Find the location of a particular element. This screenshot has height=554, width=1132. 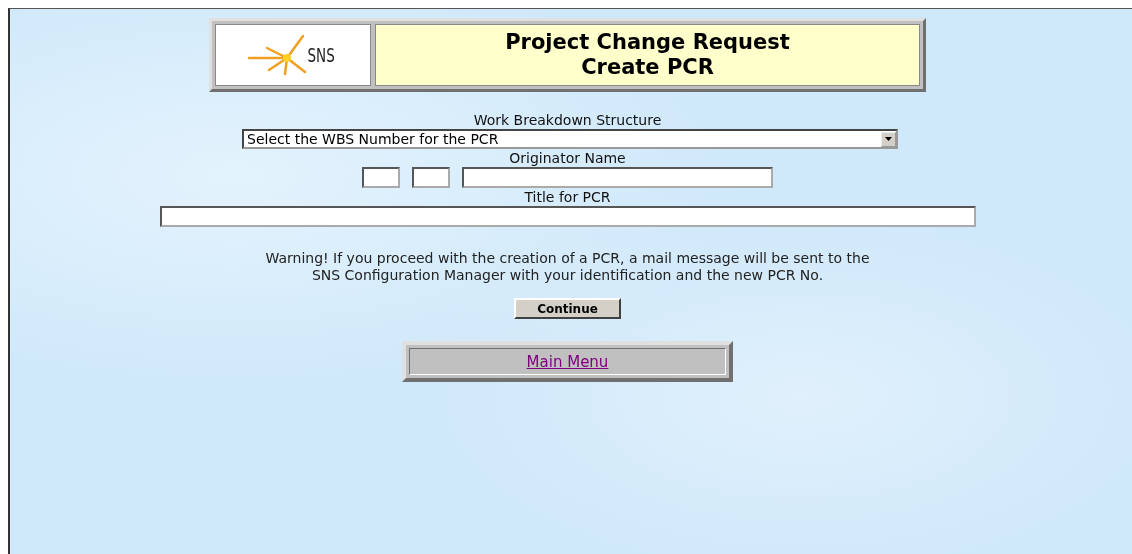

dropdown-arrow-icon is located at coordinates (888, 139).